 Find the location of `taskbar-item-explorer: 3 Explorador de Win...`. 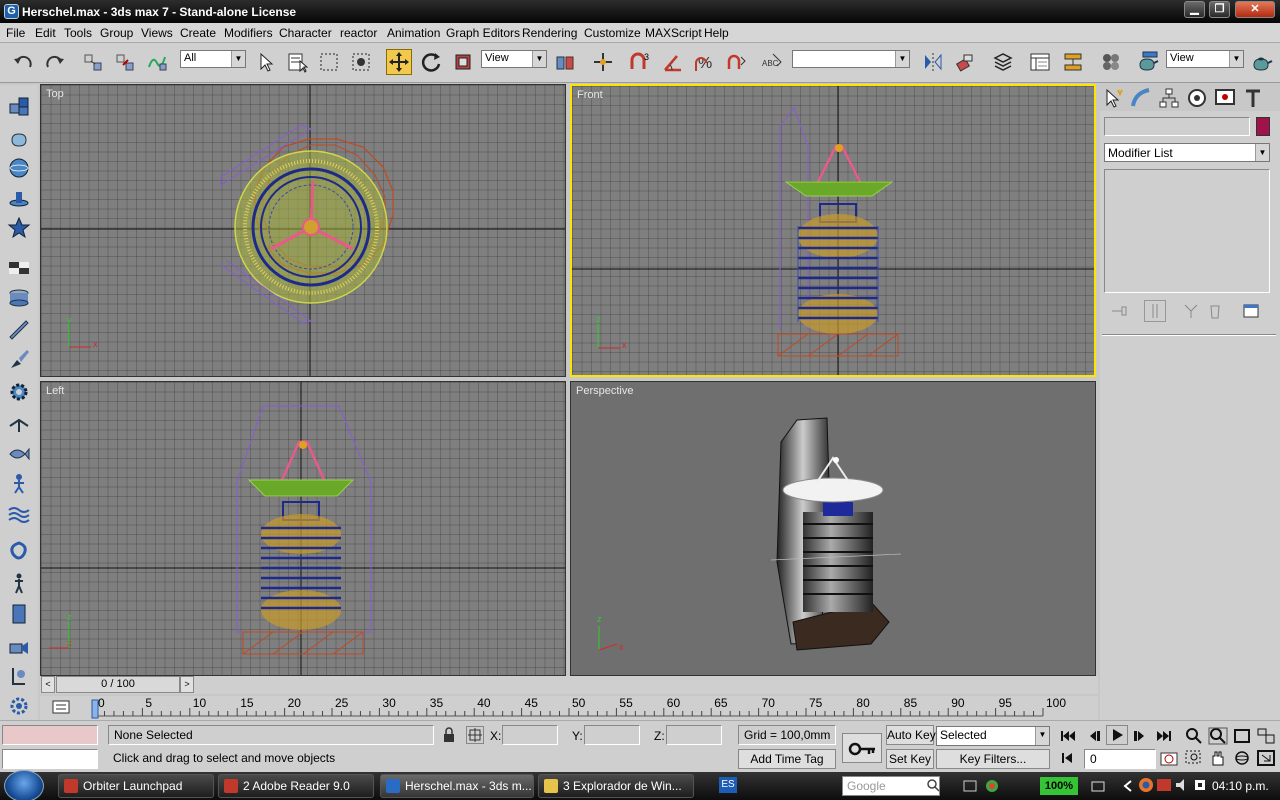

taskbar-item-explorer: 3 Explorador de Win... is located at coordinates (616, 786).